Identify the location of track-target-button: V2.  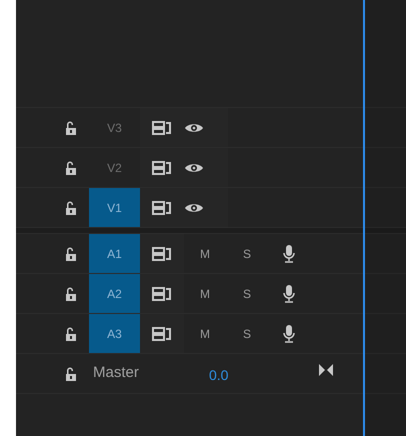
(114, 167).